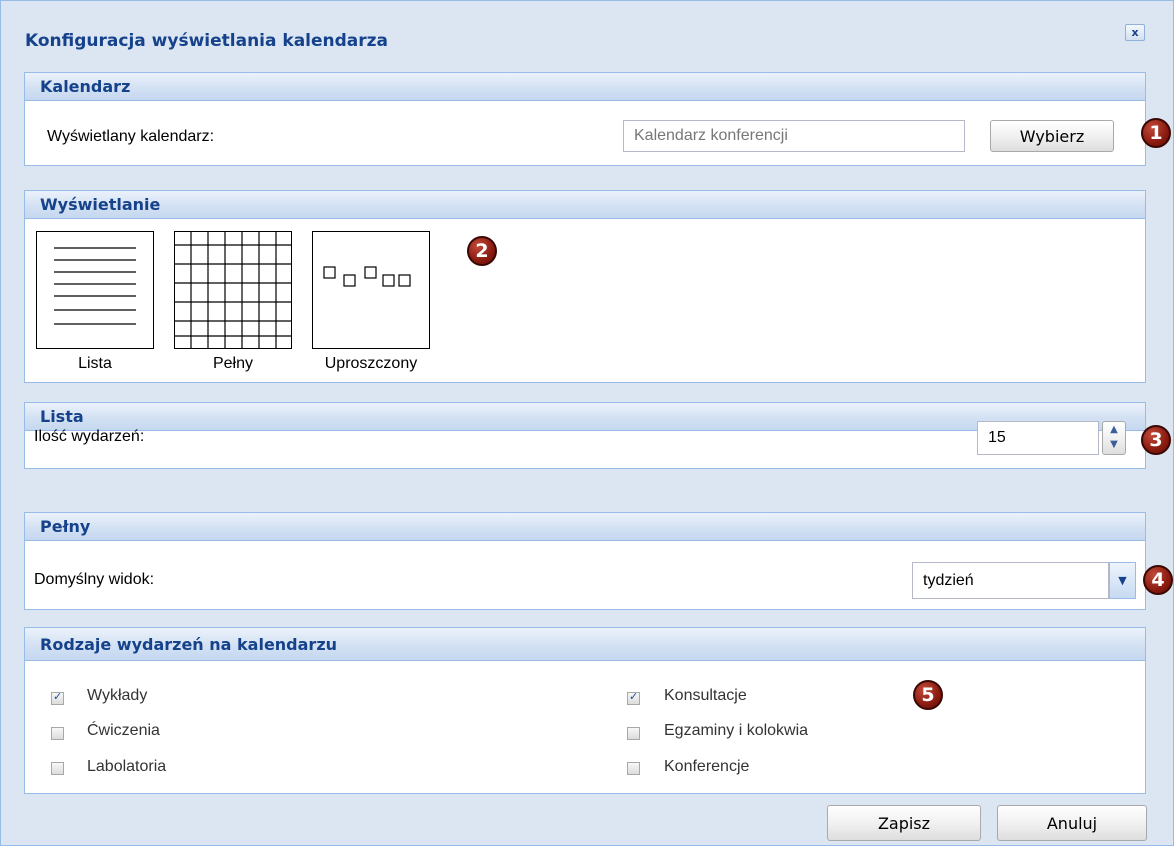  Describe the element at coordinates (233, 363) in the screenshot. I see `grid-layout-label: Pełny` at that location.